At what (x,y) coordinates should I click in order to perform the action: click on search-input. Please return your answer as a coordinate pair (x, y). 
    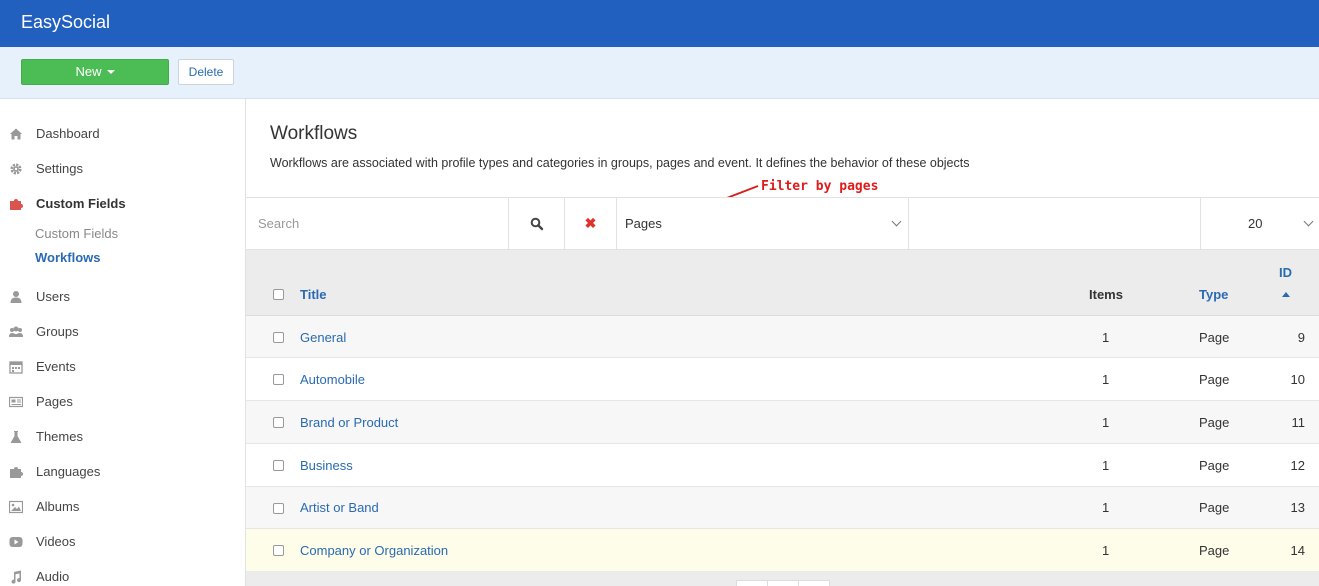
    Looking at the image, I should click on (377, 223).